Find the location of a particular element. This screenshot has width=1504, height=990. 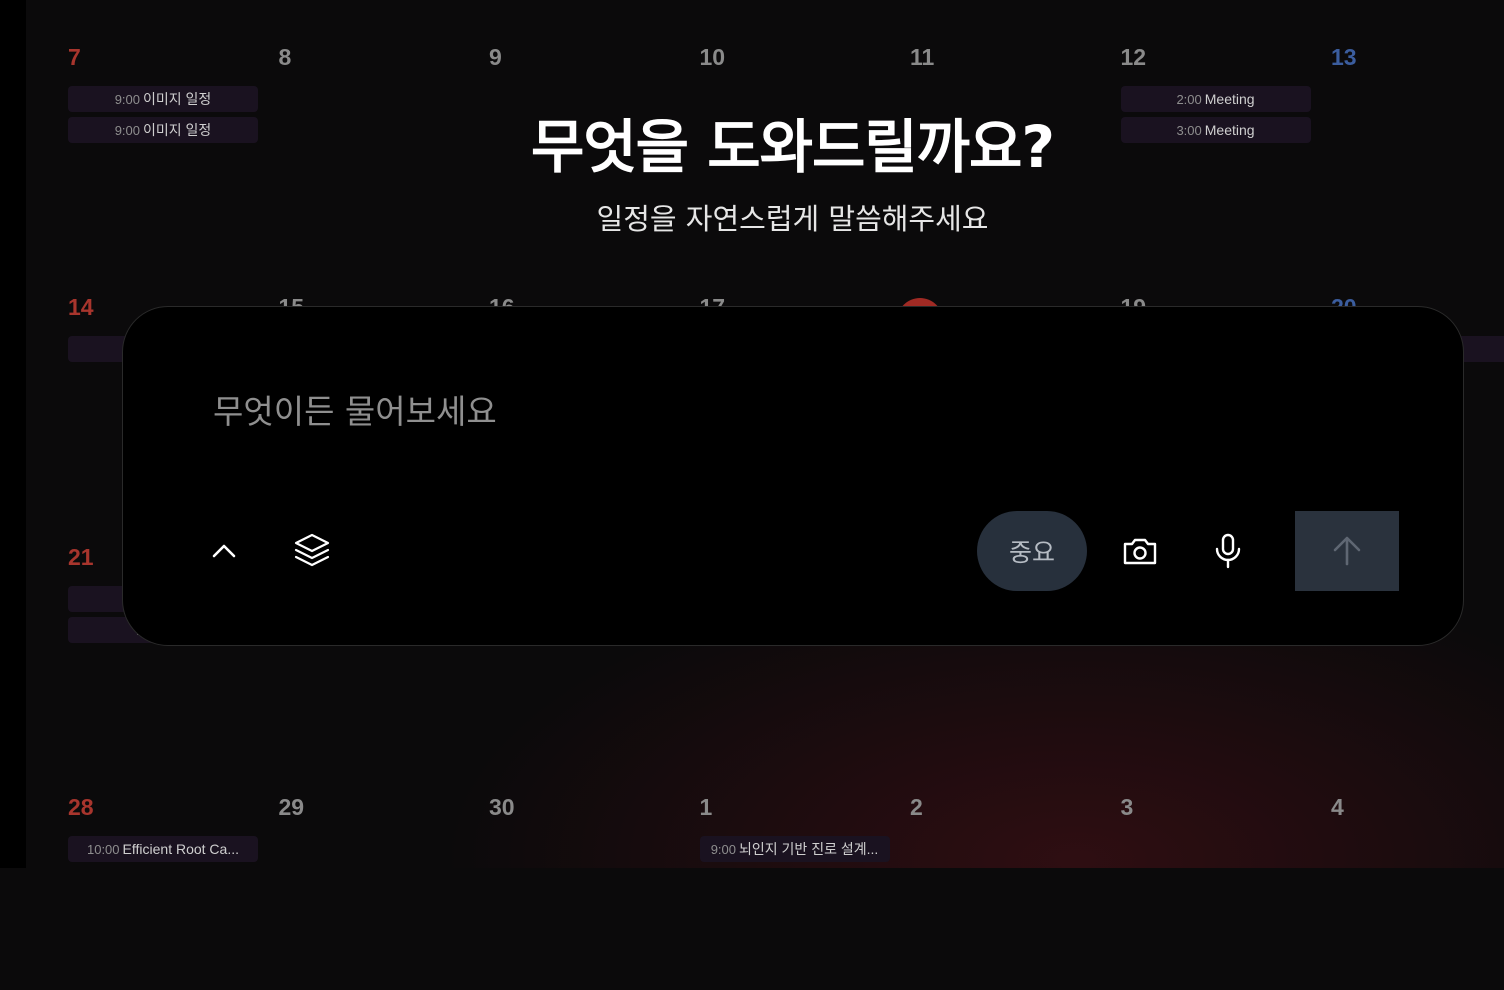

calendar-day: 30 is located at coordinates (573, 870).